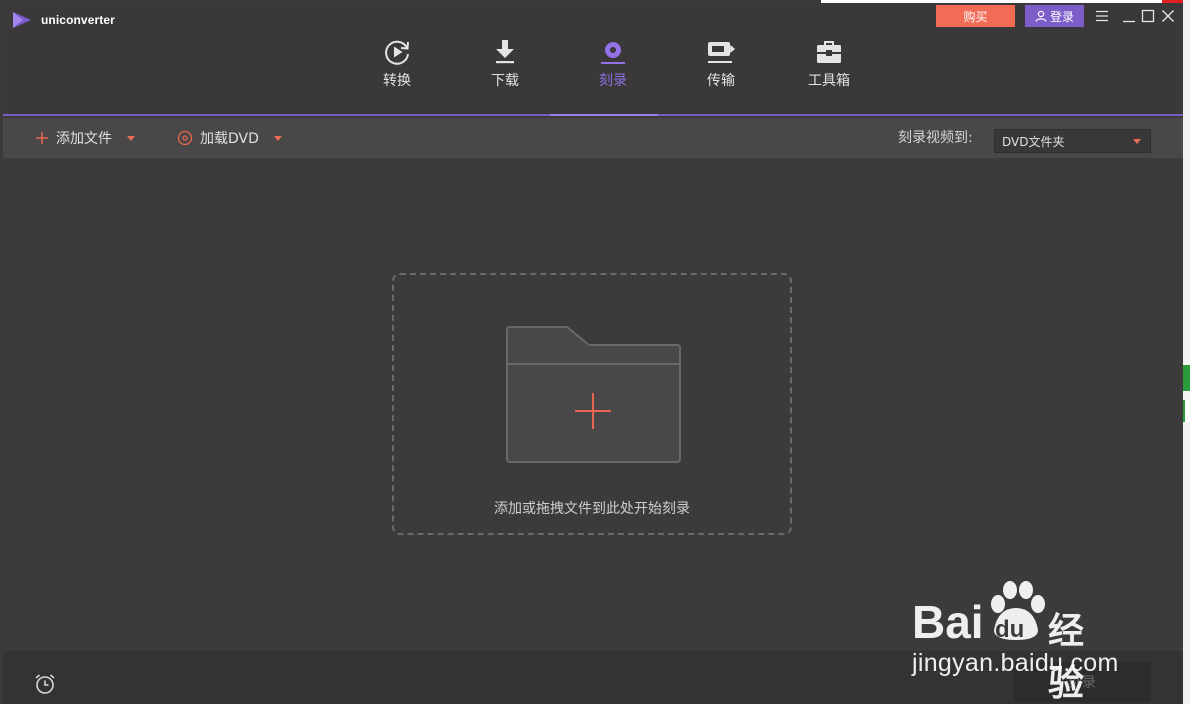 This screenshot has height=704, width=1190. I want to click on tab-toolbox: 工具箱, so click(829, 75).